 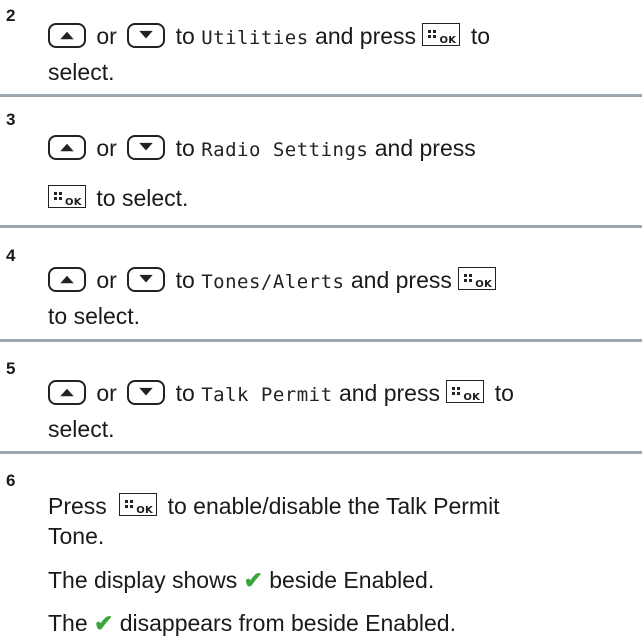 I want to click on step-instruction: or to Talk Permit and press OK to, so click(x=281, y=394).